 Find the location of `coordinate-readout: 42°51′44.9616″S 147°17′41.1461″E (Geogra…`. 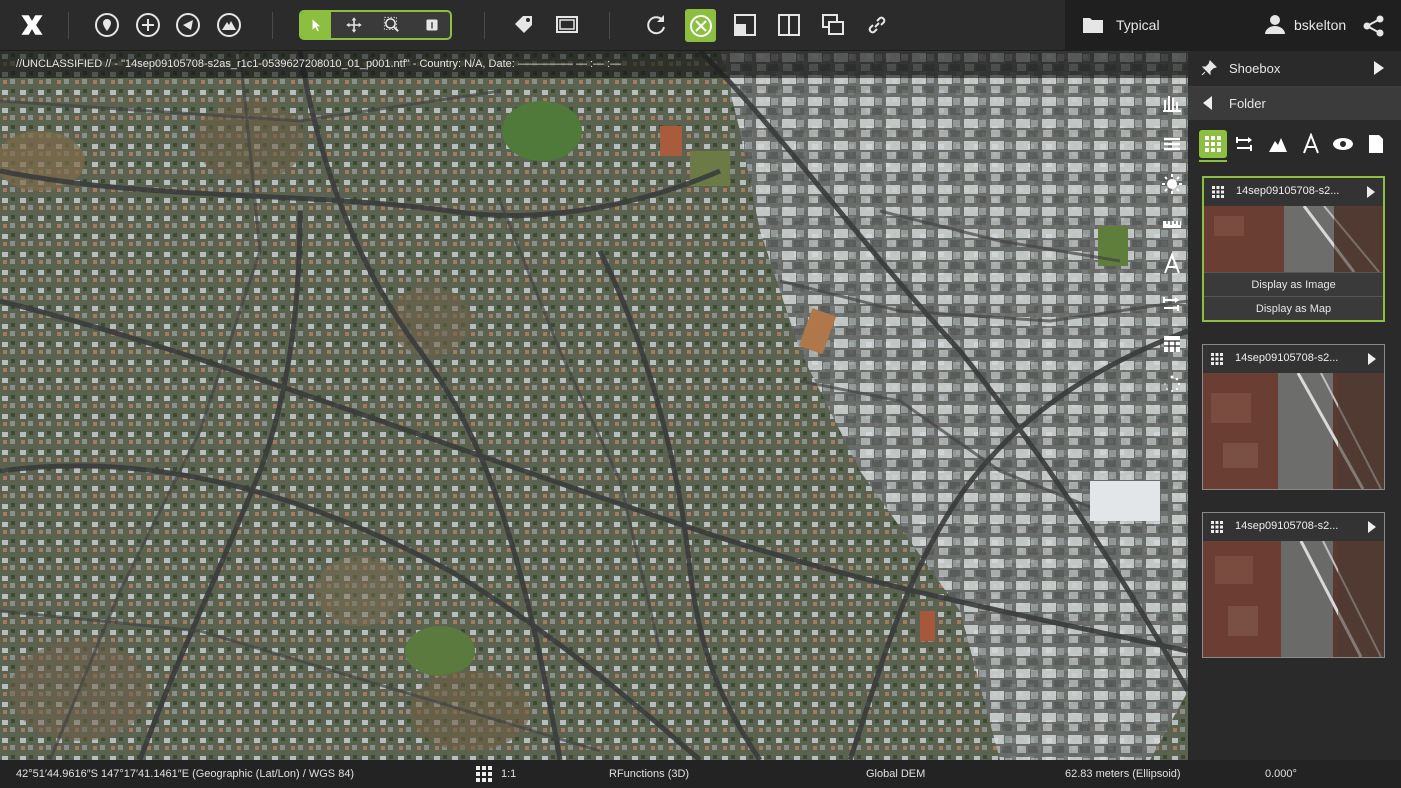

coordinate-readout: 42°51′44.9616″S 147°17′41.1461″E (Geogra… is located at coordinates (185, 774).